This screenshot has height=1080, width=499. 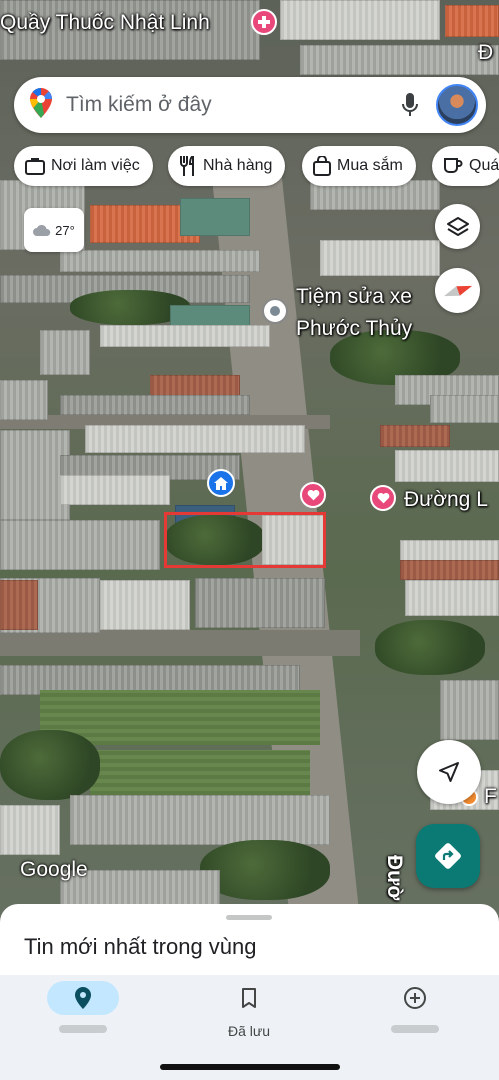 I want to click on layers-icon, so click(x=458, y=227).